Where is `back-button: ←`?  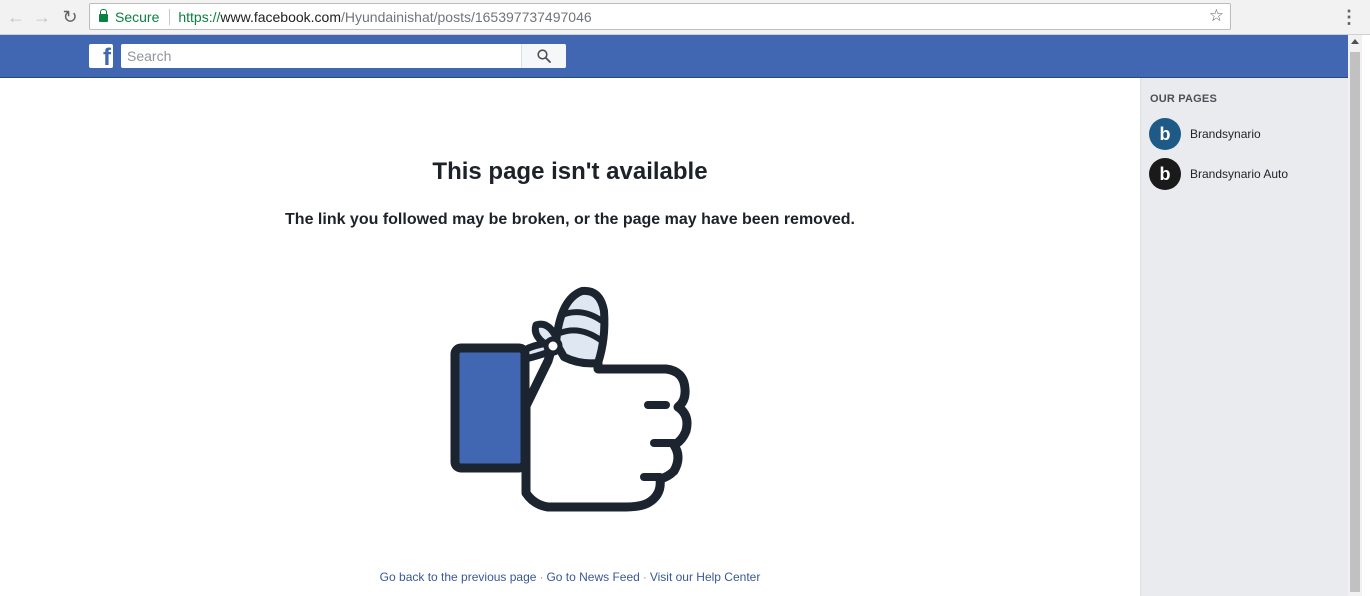 back-button: ← is located at coordinates (16, 17).